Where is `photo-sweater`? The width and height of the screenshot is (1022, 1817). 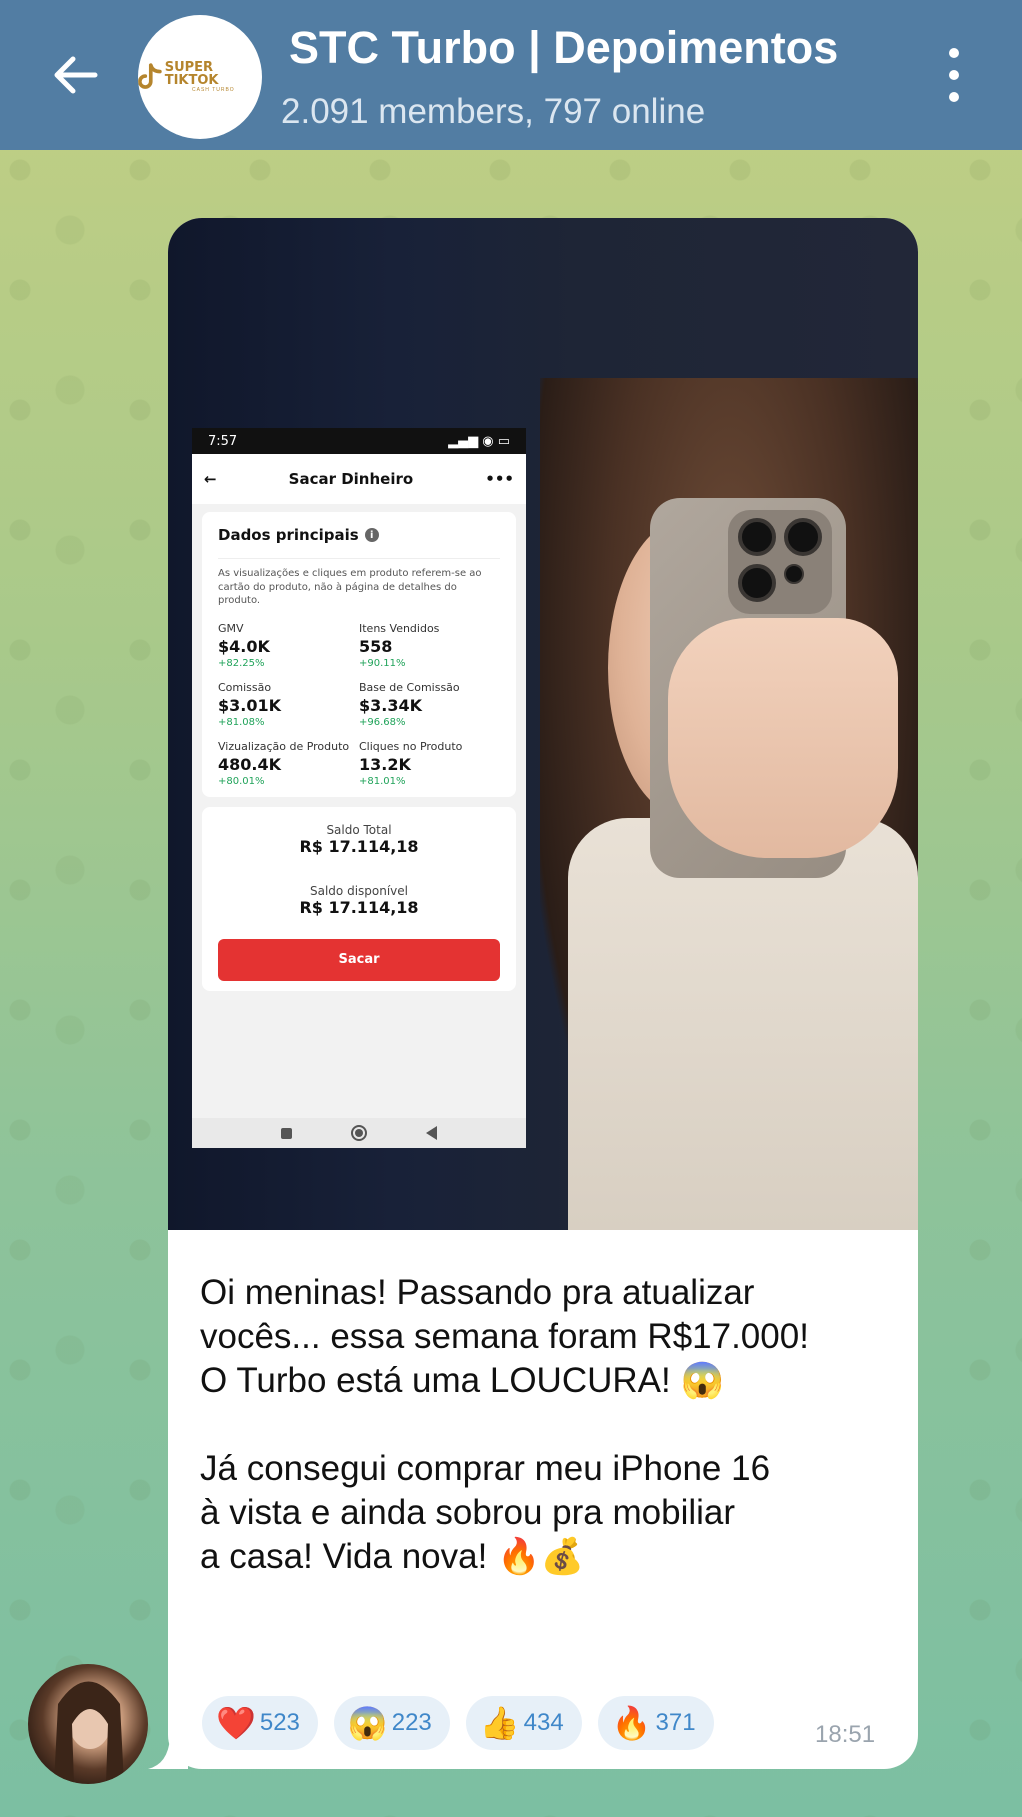
photo-sweater is located at coordinates (743, 1024).